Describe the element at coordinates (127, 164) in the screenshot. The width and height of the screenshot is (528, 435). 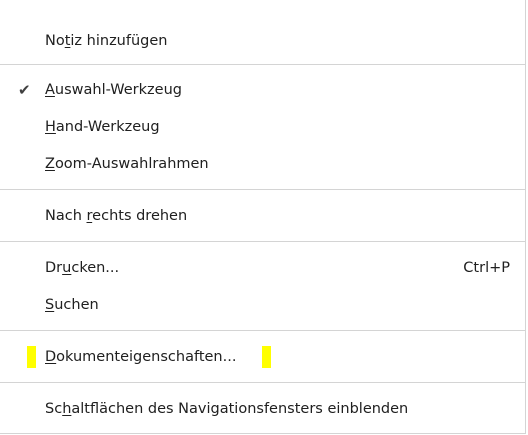
I see `menu-item-label: Zoom-Auswahlrahmen` at that location.